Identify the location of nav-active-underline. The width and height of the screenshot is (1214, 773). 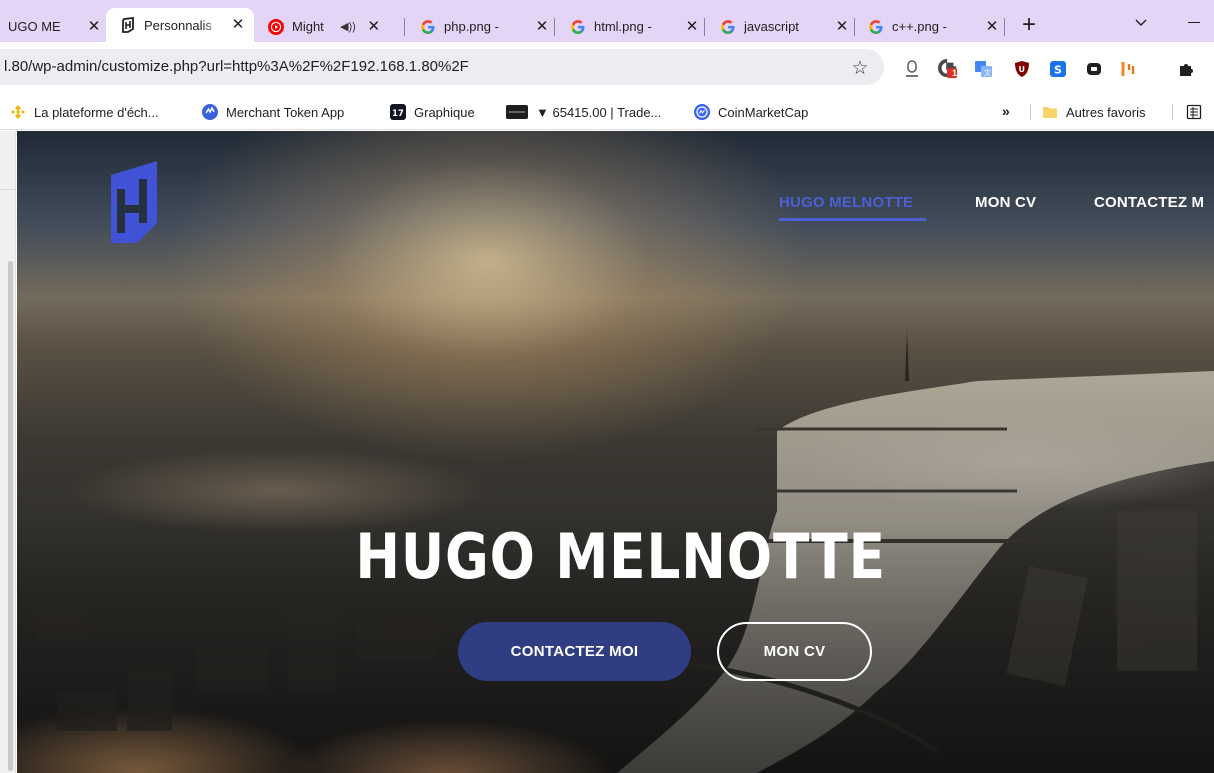
(852, 219).